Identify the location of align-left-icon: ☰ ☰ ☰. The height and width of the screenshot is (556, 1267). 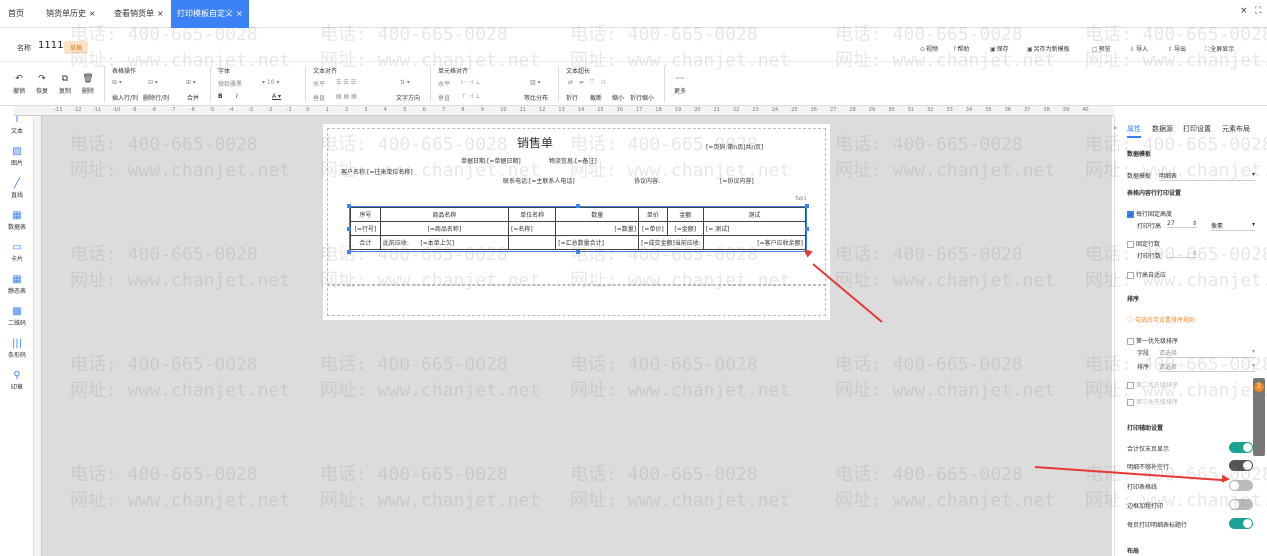
(346, 82).